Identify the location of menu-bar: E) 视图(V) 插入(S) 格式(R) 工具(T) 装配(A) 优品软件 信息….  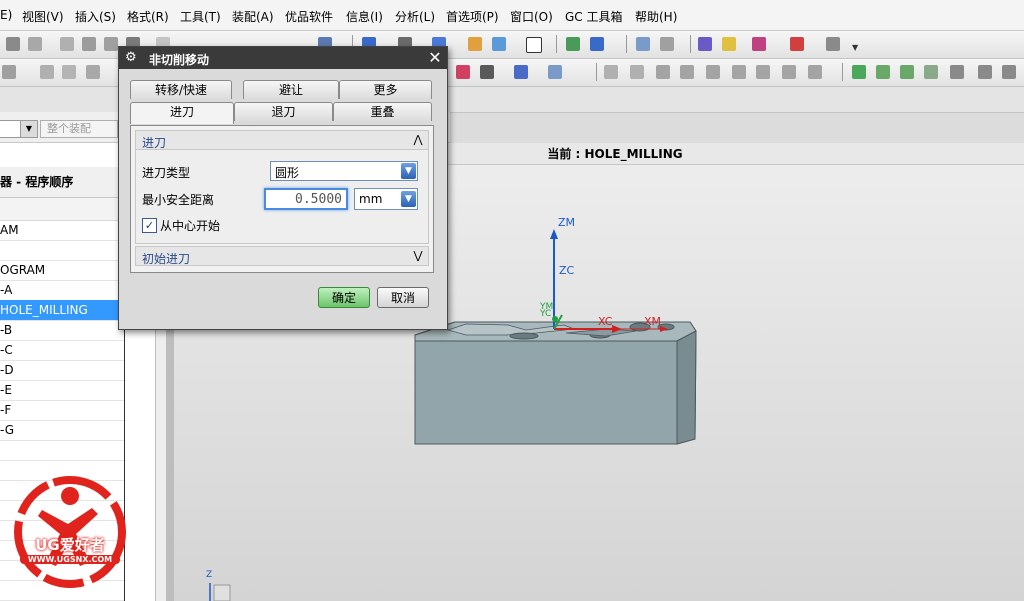
(512, 15).